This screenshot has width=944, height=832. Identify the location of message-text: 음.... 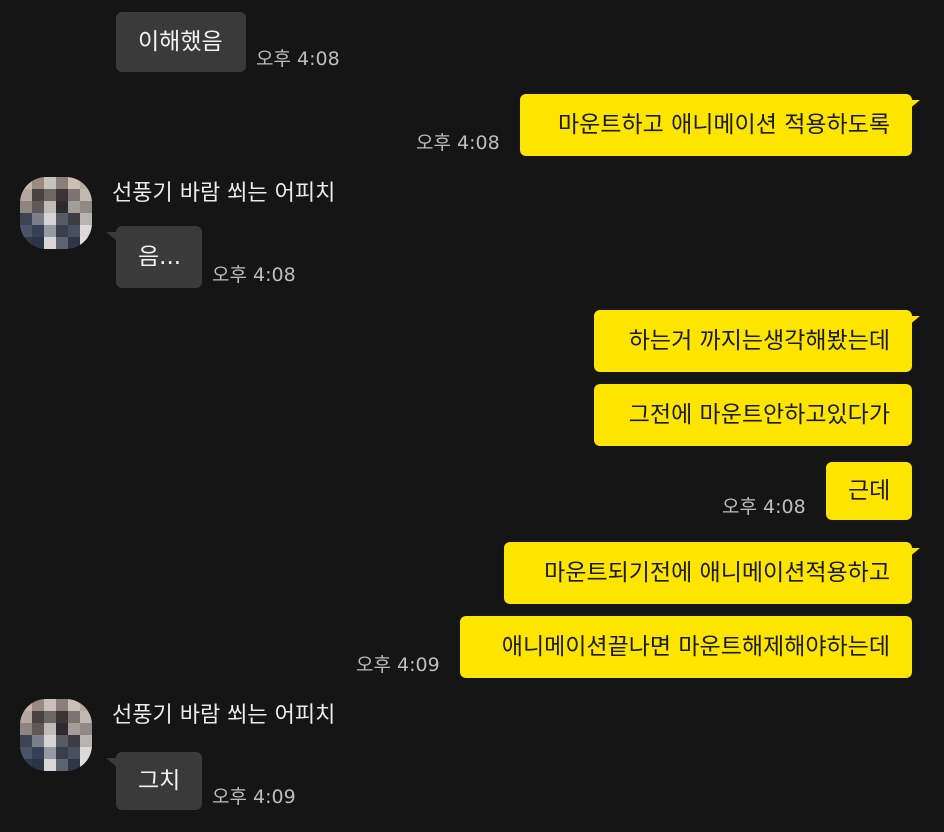
(160, 257).